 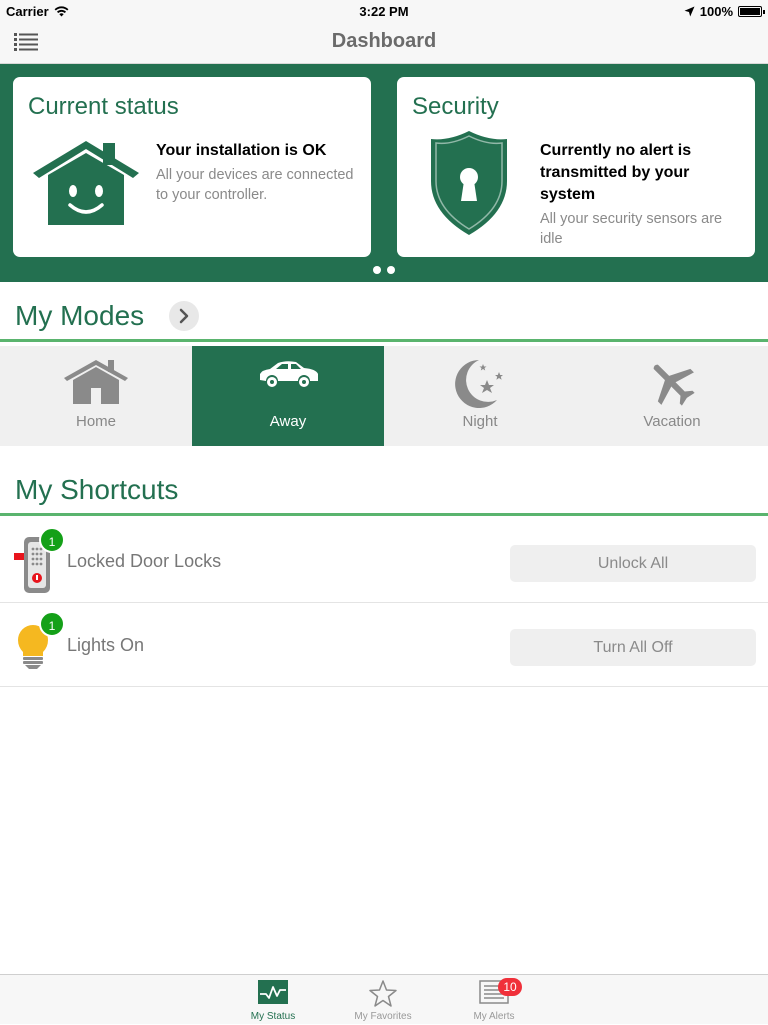 What do you see at coordinates (494, 1016) in the screenshot?
I see `tab-label: My Alerts` at bounding box center [494, 1016].